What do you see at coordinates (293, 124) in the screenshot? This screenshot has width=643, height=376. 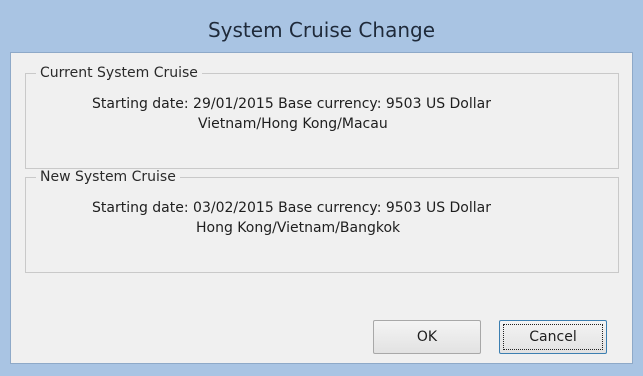 I see `current-cruise-route: Vietnam/Hong Kong/Macau` at bounding box center [293, 124].